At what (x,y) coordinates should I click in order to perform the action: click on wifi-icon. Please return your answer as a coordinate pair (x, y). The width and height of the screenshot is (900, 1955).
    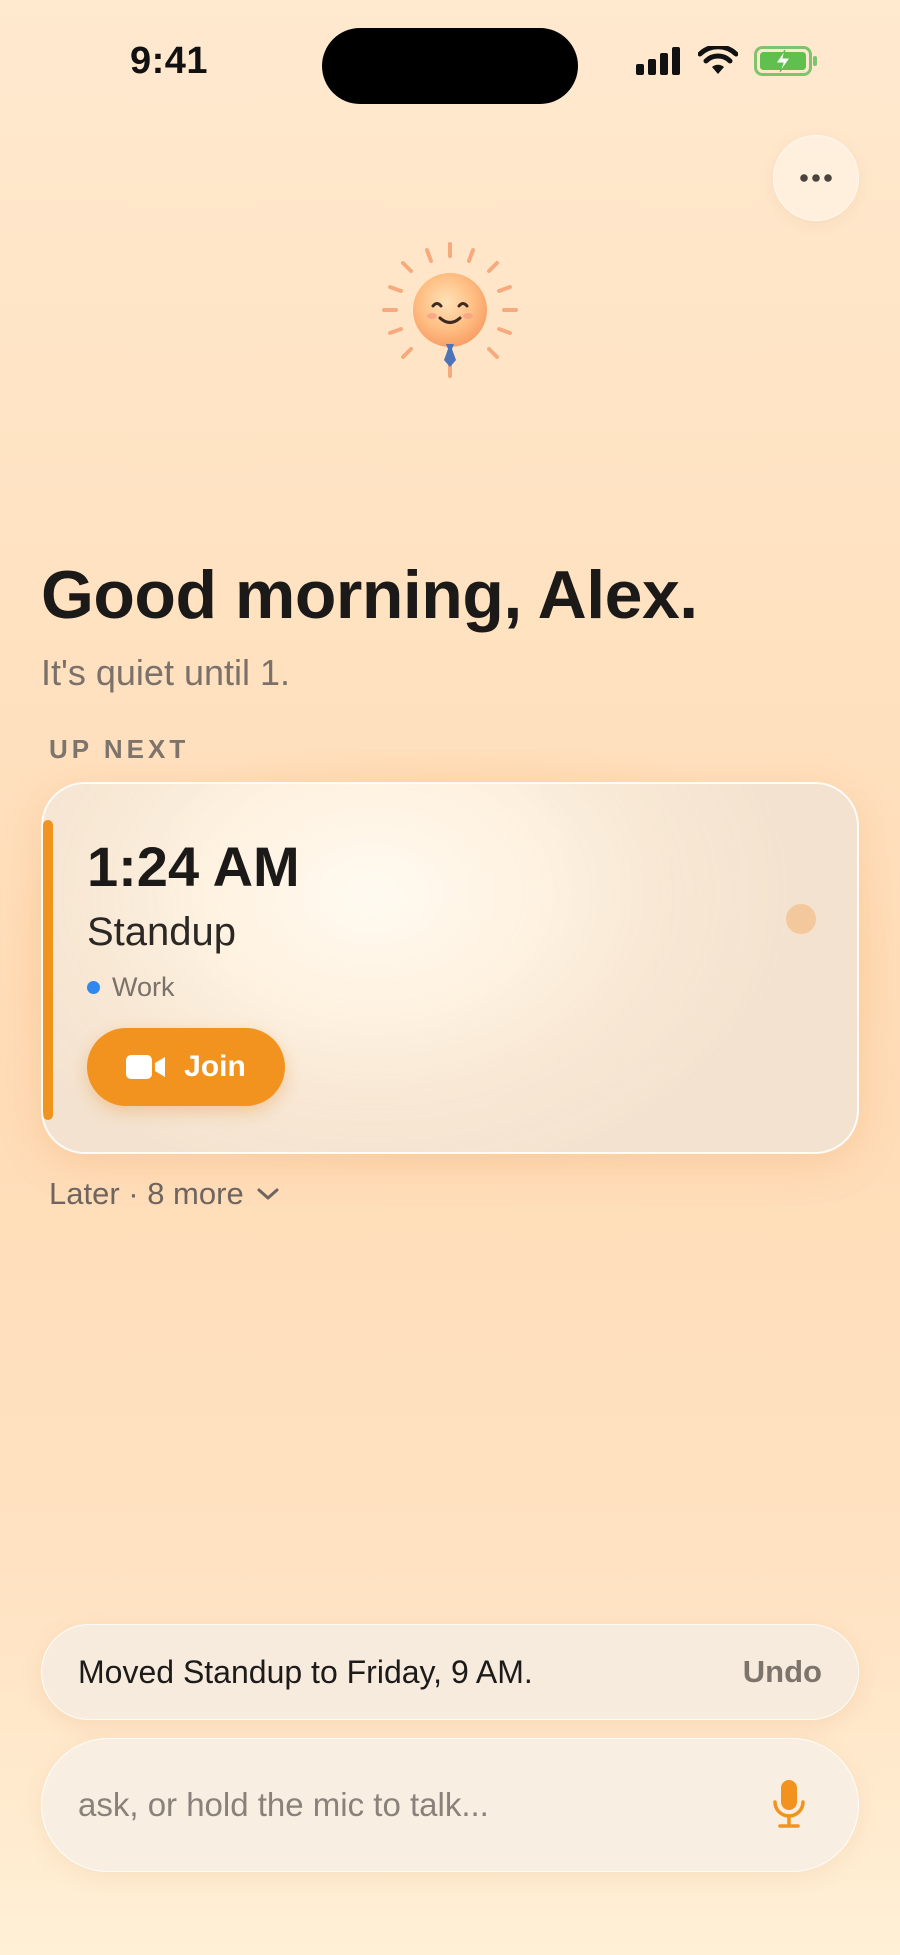
    Looking at the image, I should click on (718, 60).